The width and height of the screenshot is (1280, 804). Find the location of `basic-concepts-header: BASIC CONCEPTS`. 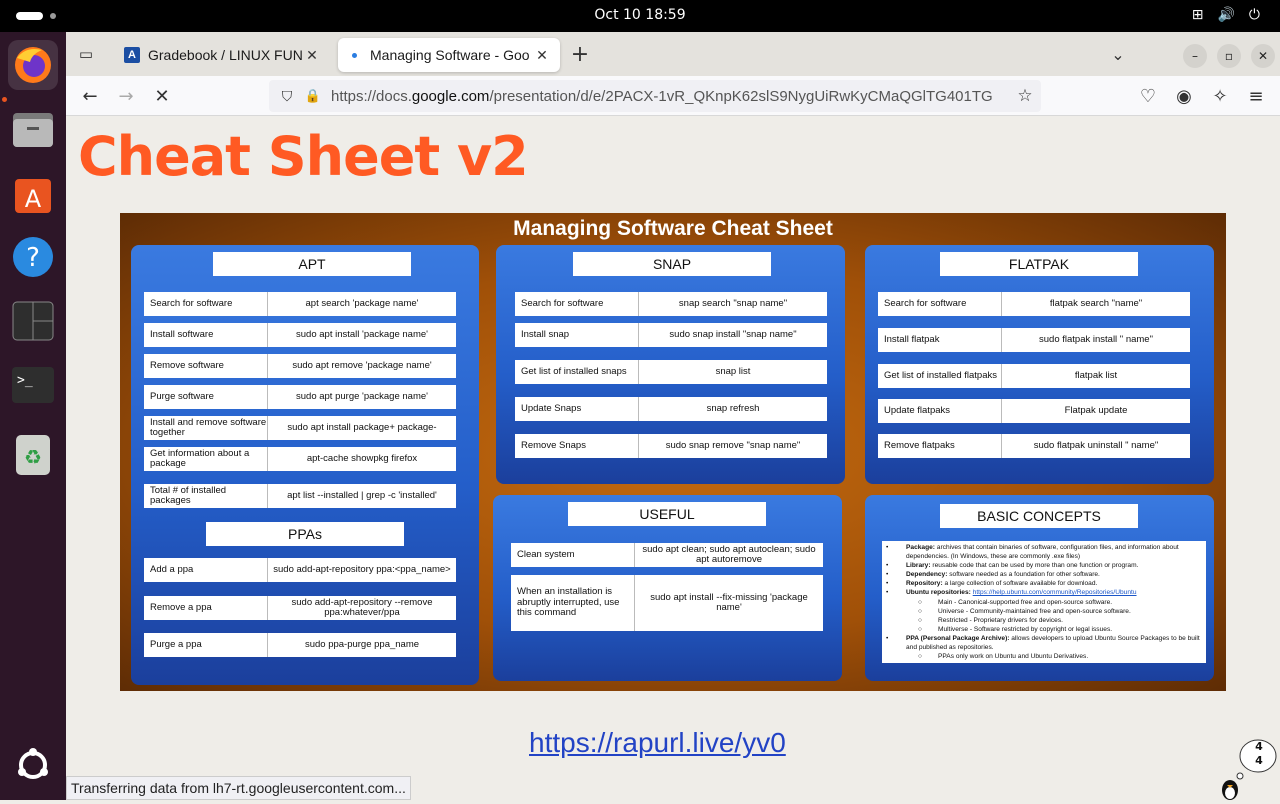

basic-concepts-header: BASIC CONCEPTS is located at coordinates (1039, 516).